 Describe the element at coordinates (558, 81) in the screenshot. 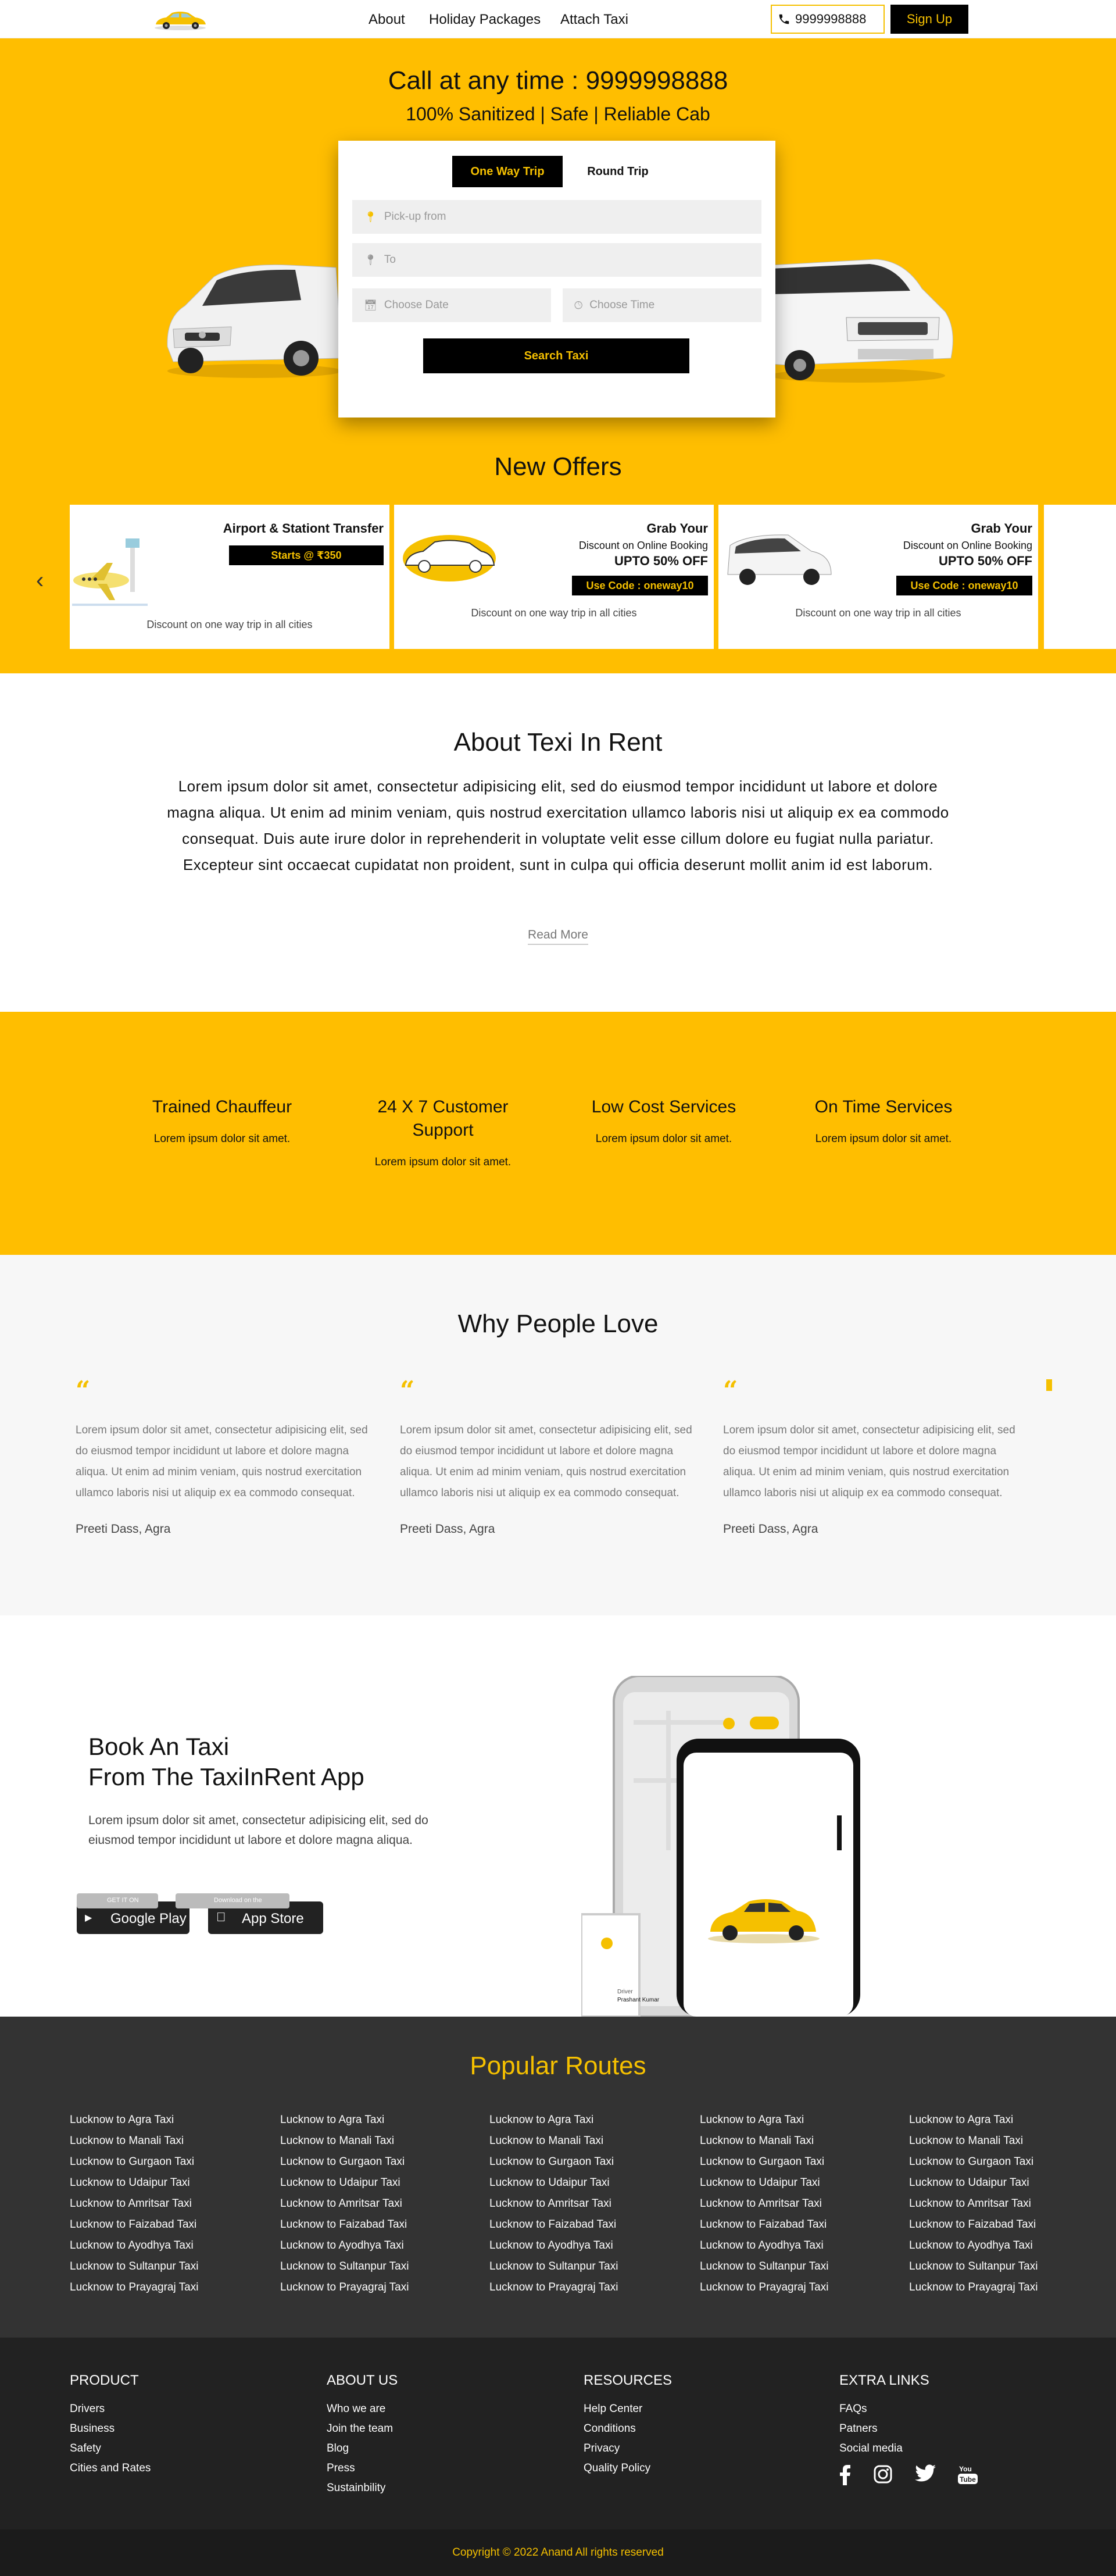

I see `hero-title: Call at any time : 9999998888` at that location.